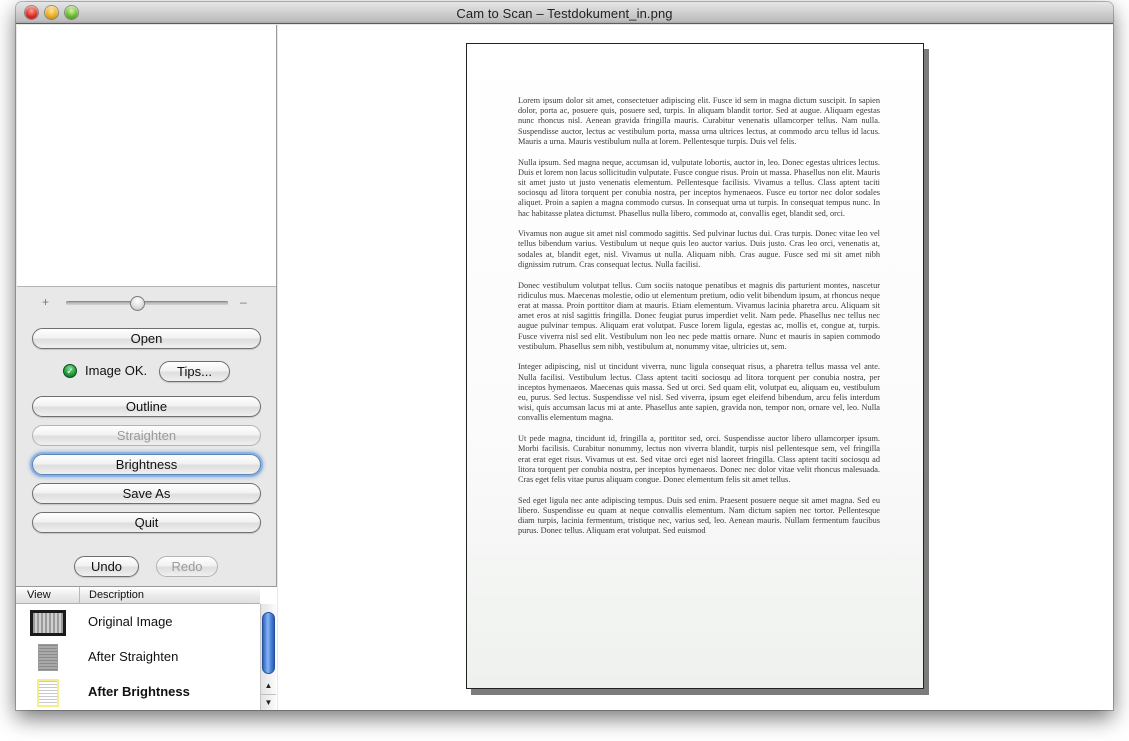 This screenshot has width=1129, height=741. Describe the element at coordinates (48, 657) in the screenshot. I see `straightened-image-thumbnail` at that location.